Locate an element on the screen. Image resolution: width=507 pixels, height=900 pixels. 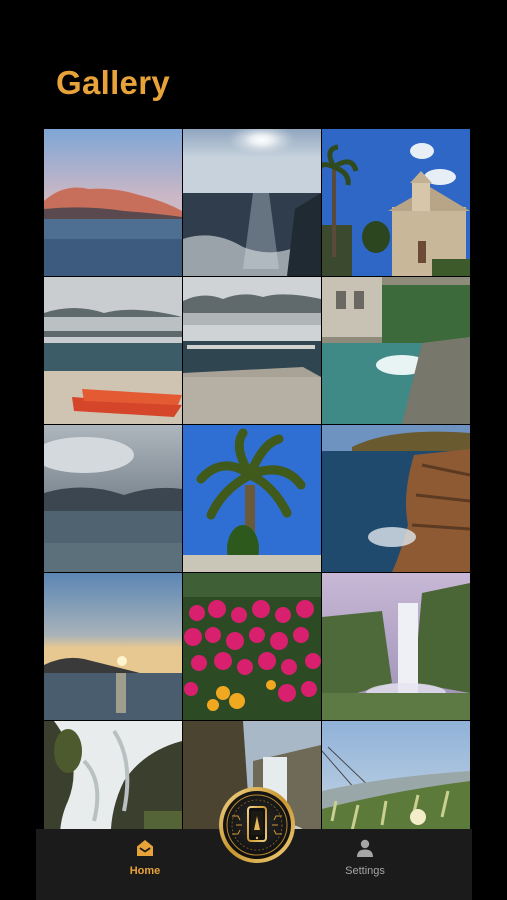
church-palm-photo is located at coordinates (396, 202).